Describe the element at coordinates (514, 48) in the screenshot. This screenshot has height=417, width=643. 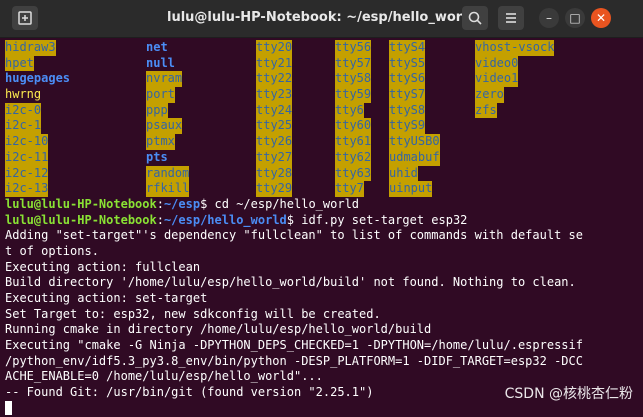
I see `listing-entry: vhost-vsock` at that location.